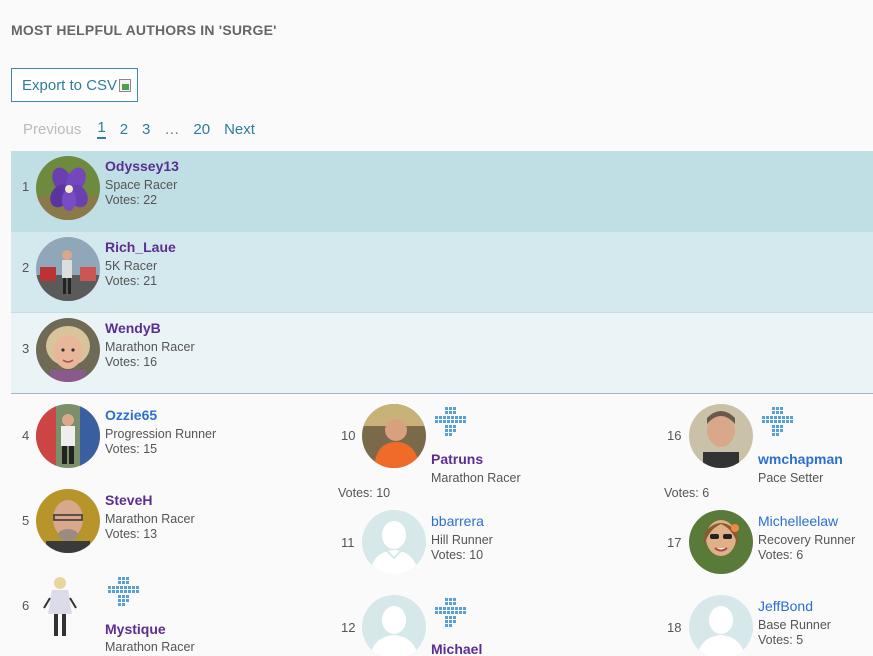  What do you see at coordinates (131, 415) in the screenshot?
I see `author-name-link: Ozzie65` at bounding box center [131, 415].